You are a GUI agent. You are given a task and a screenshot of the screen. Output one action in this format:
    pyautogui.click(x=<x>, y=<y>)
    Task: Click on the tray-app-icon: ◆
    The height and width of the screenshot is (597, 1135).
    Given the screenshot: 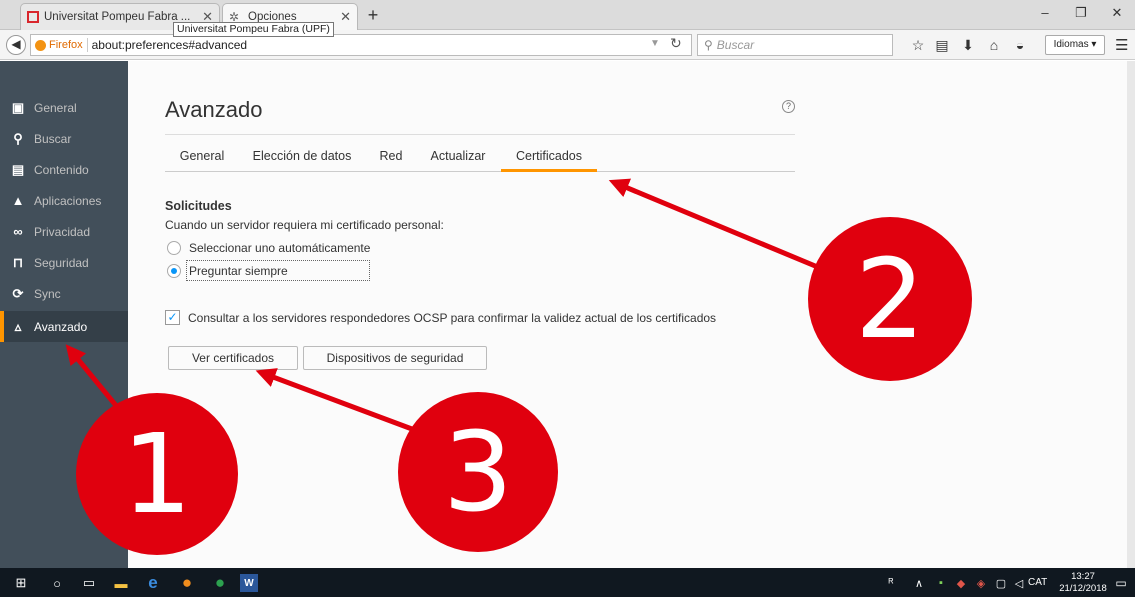 What is the action you would take?
    pyautogui.click(x=961, y=583)
    